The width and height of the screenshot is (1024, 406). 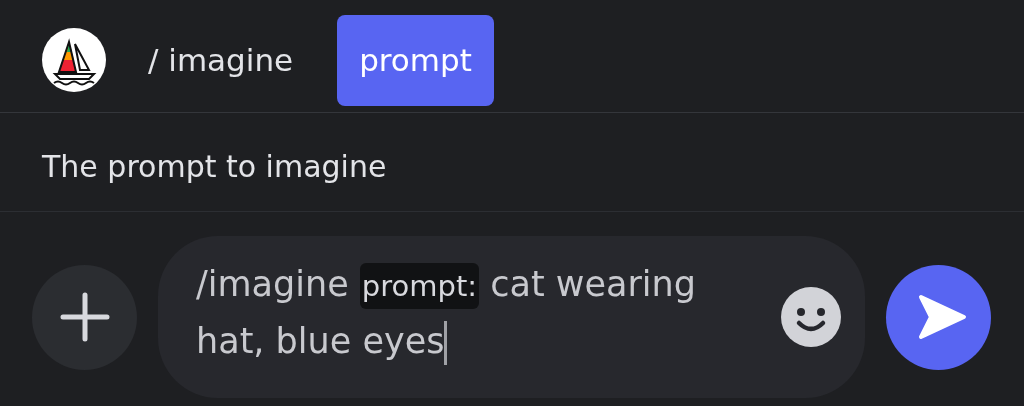 I want to click on command-name: / imagine, so click(x=221, y=60).